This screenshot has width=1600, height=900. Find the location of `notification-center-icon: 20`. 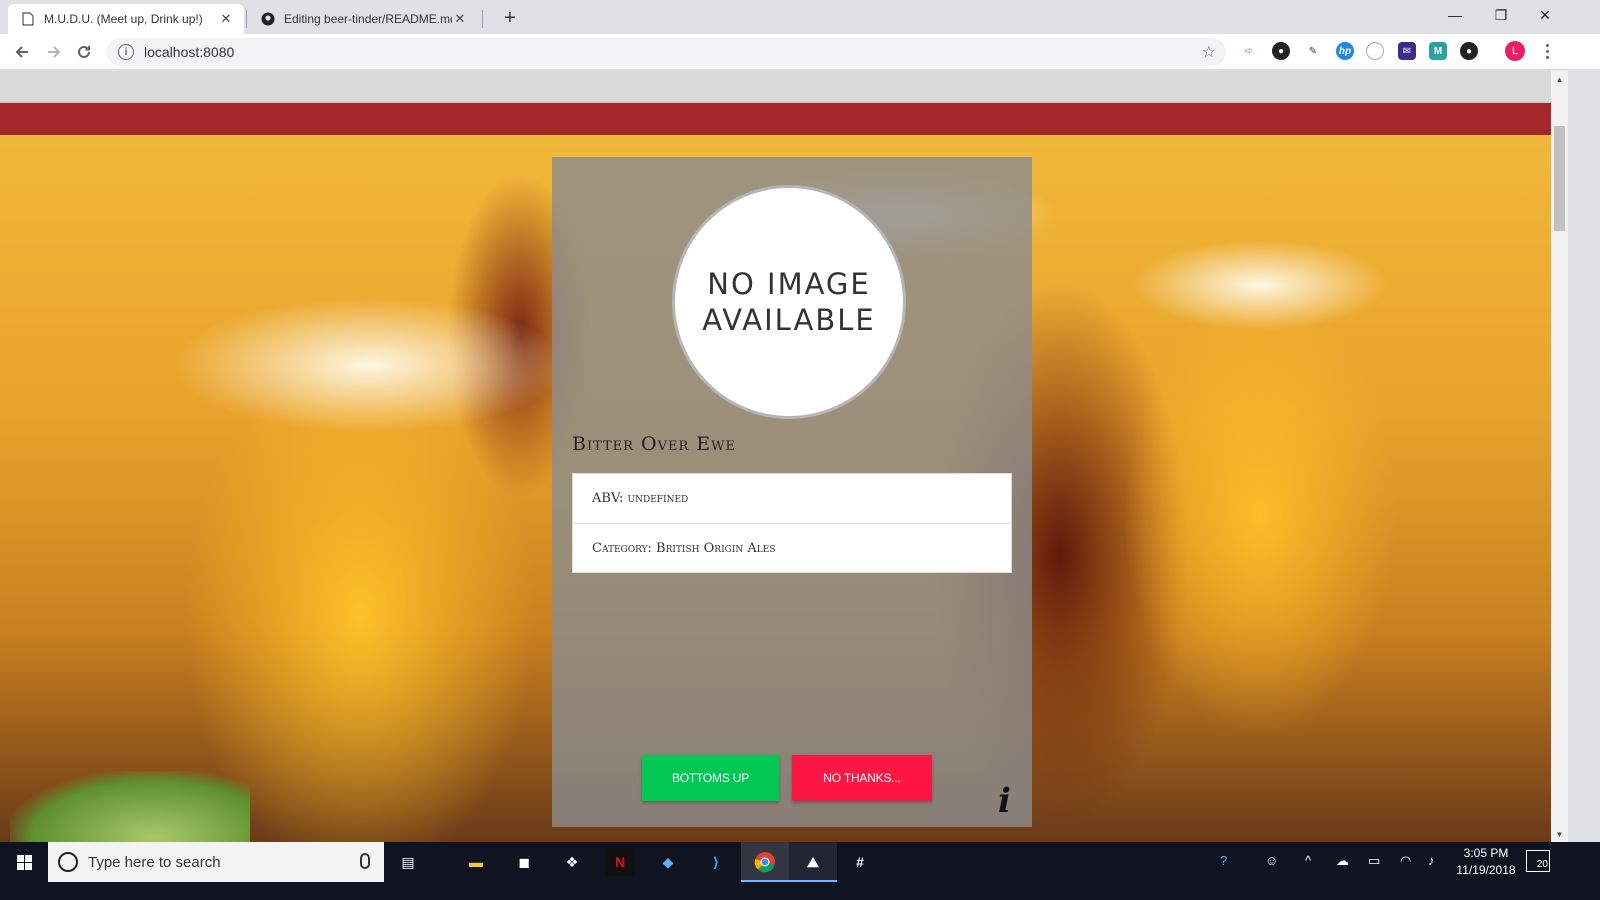

notification-center-icon: 20 is located at coordinates (1538, 861).